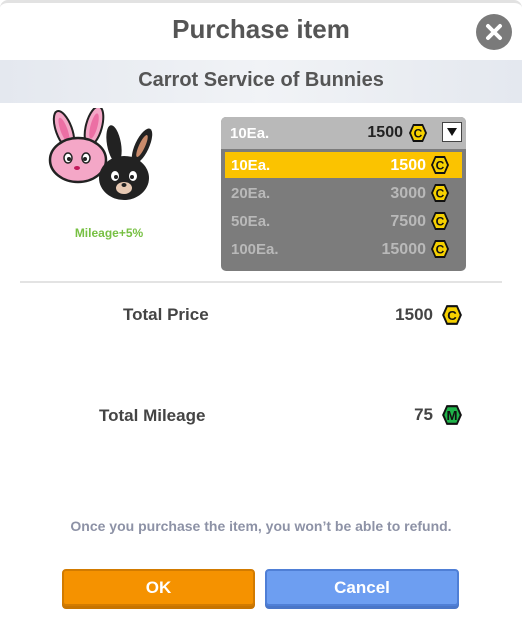  I want to click on pink-bunny, so click(78, 146).